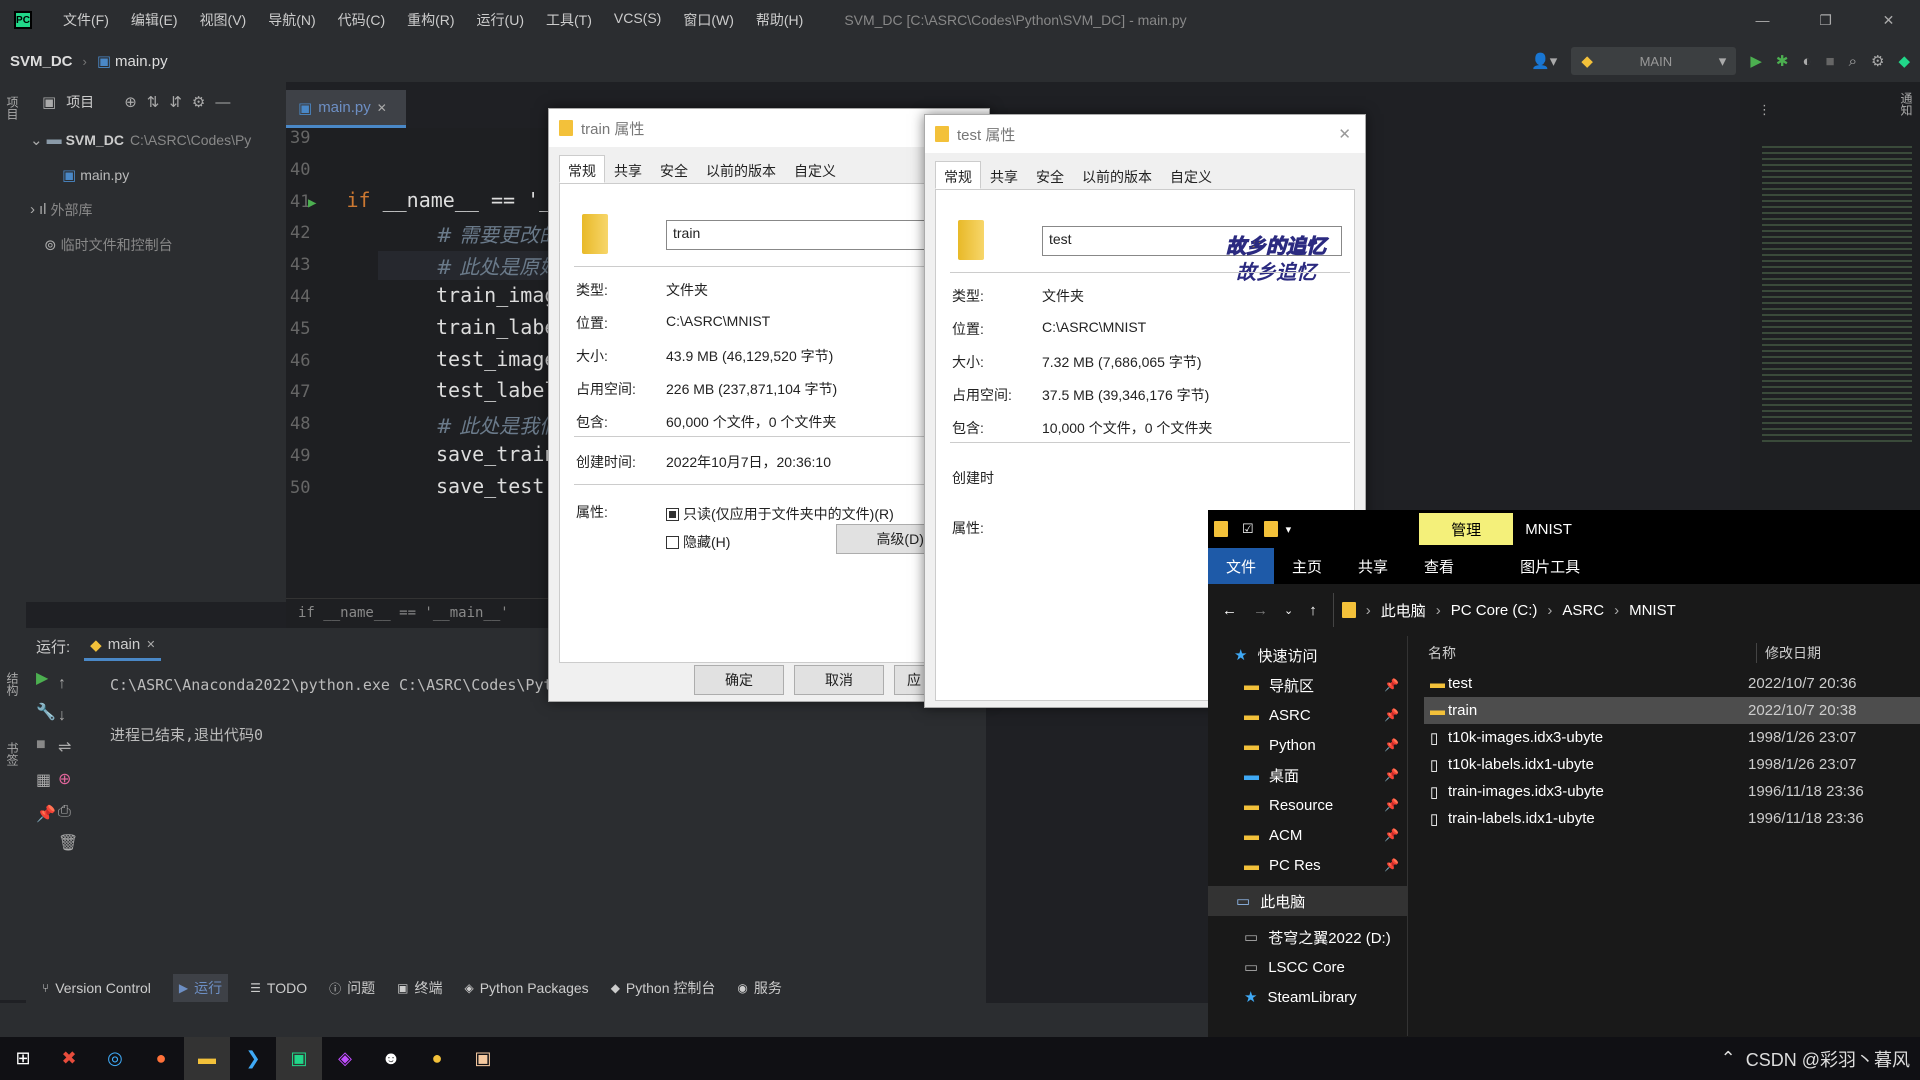  I want to click on column-name: 名称, so click(1592, 653).